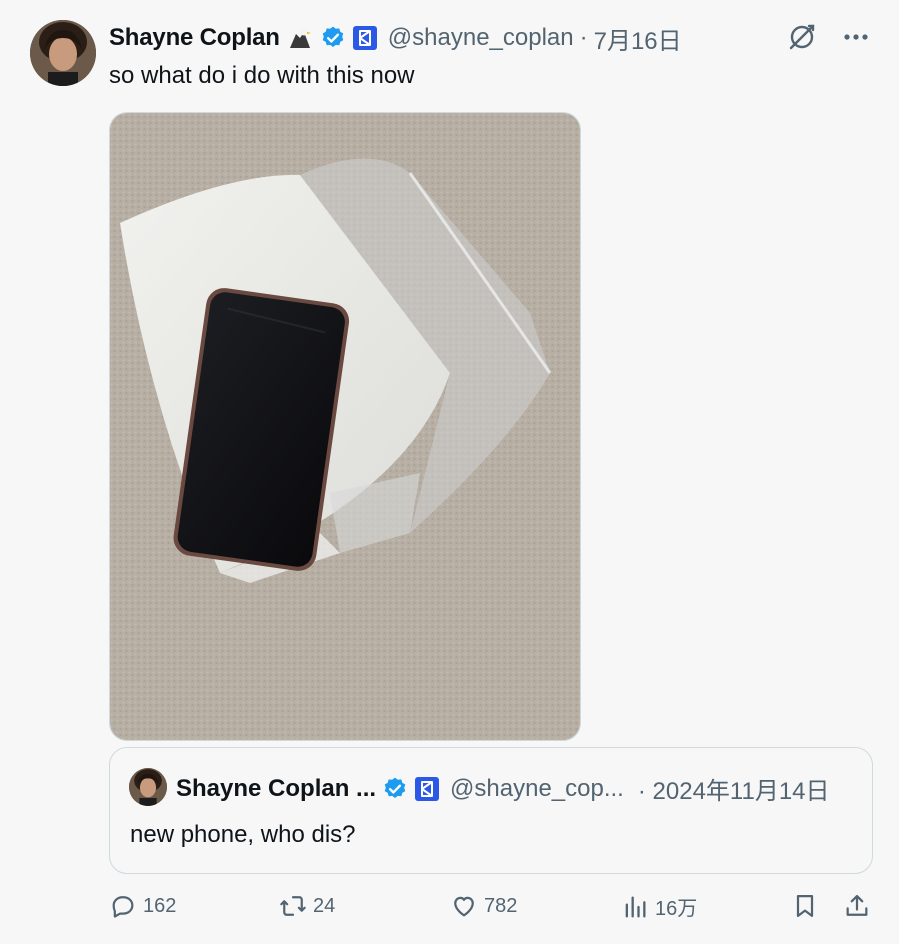 The height and width of the screenshot is (944, 899). I want to click on action-bar: 162 24 782 16万, so click(491, 910).